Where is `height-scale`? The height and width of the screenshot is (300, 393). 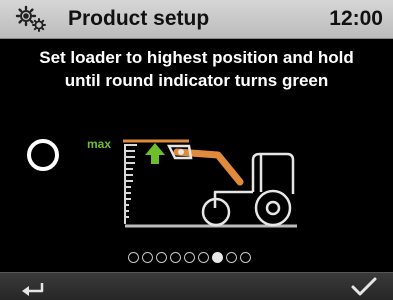 height-scale is located at coordinates (131, 181).